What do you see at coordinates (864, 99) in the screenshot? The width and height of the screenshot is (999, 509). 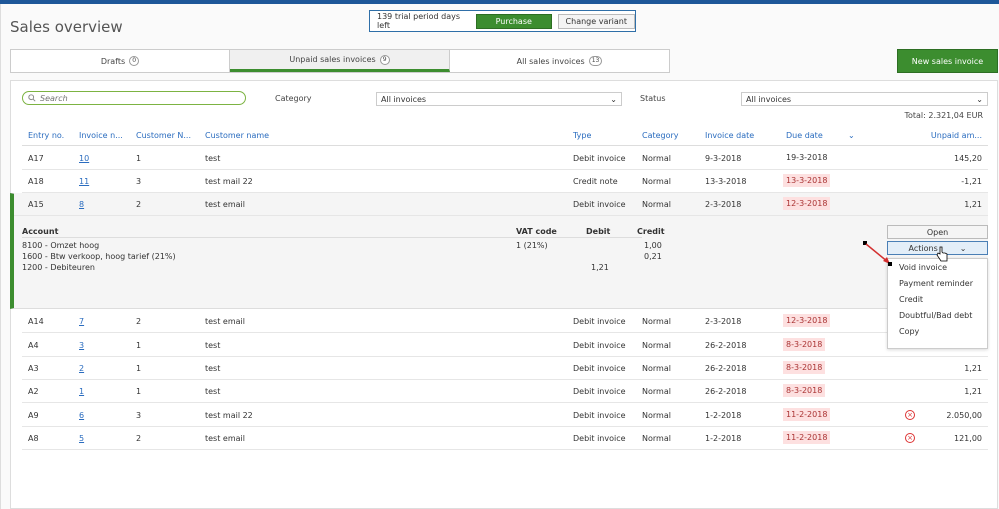 I see `status-select: All invoices ⌄` at bounding box center [864, 99].